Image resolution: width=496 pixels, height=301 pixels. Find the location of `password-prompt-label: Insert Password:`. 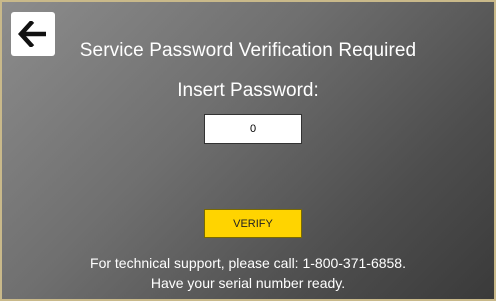

password-prompt-label: Insert Password: is located at coordinates (248, 90).